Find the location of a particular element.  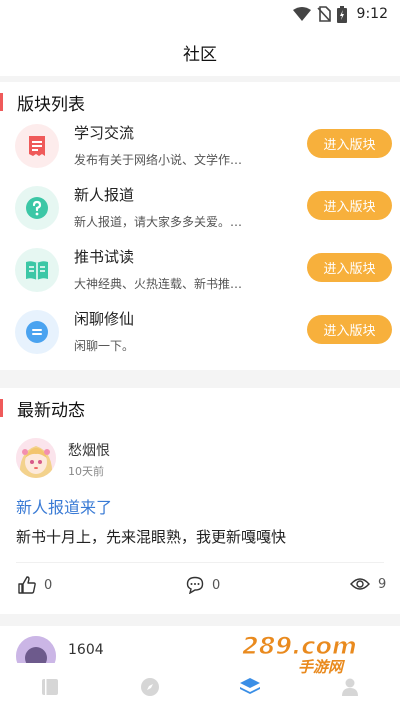

forum-description: 闲聊一下。 is located at coordinates (104, 346).